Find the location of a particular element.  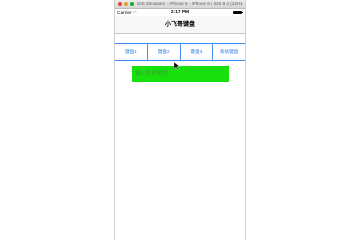

keyboard-3-button: 键盘3 is located at coordinates (197, 52).